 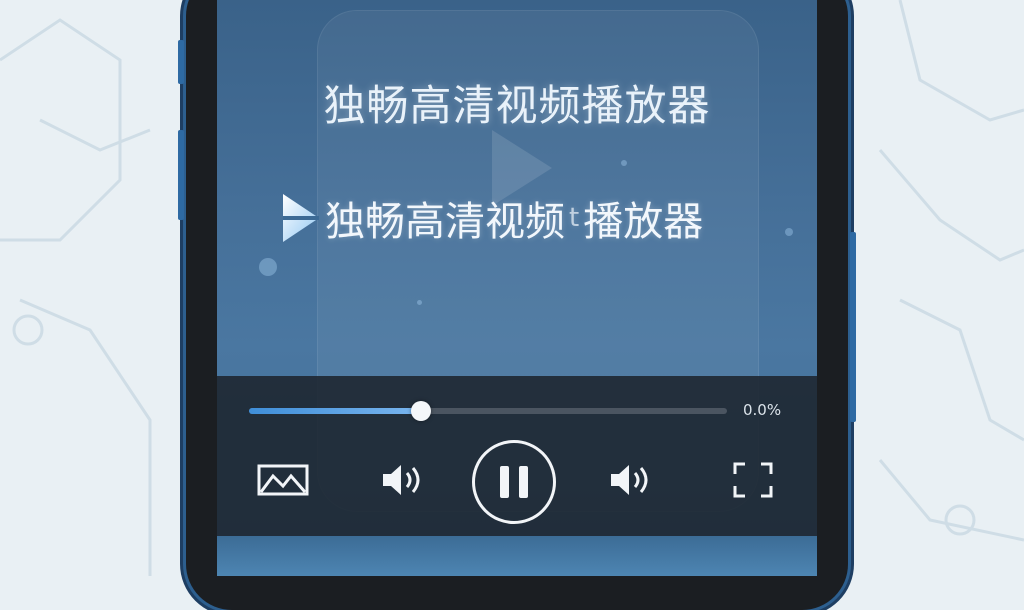 I want to click on phone-side-button-upper, so click(x=181, y=62).